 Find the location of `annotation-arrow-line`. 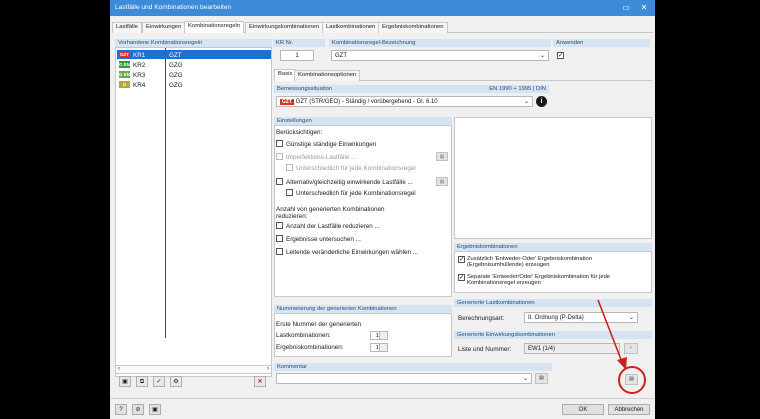

annotation-arrow-line is located at coordinates (610, 331).